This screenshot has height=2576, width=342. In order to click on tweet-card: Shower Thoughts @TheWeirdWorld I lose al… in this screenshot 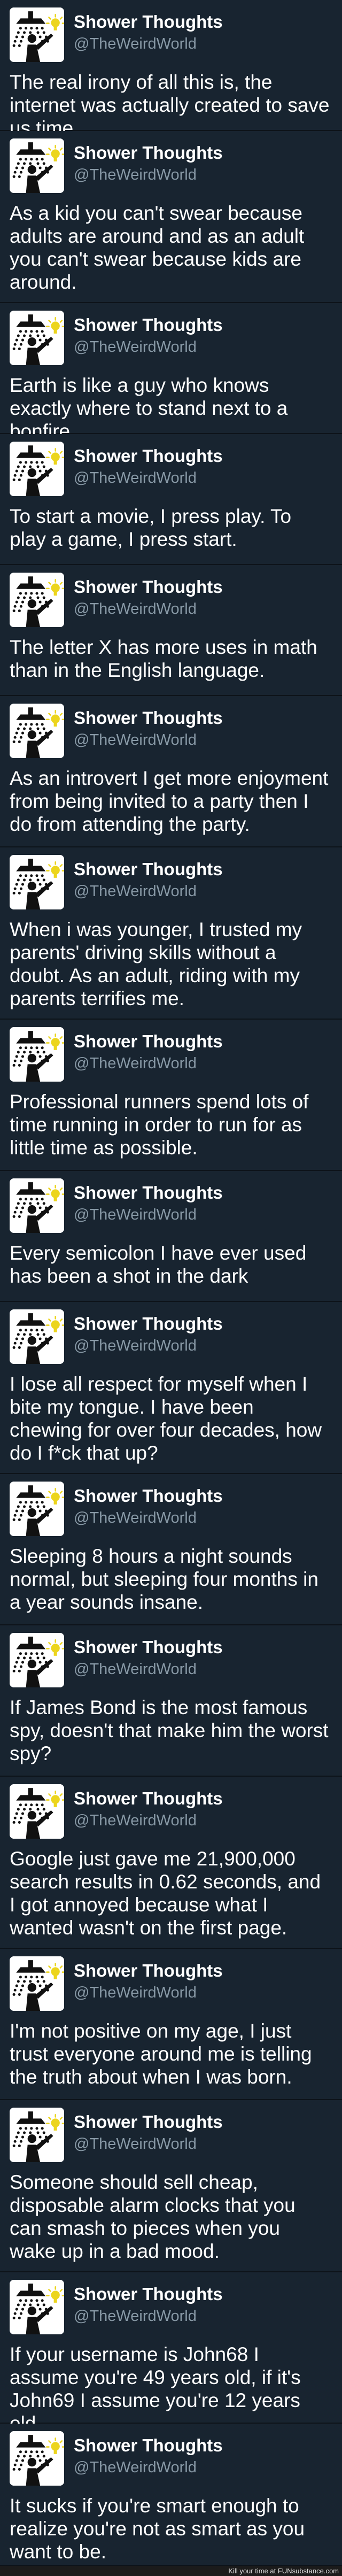, I will do `click(171, 1388)`.